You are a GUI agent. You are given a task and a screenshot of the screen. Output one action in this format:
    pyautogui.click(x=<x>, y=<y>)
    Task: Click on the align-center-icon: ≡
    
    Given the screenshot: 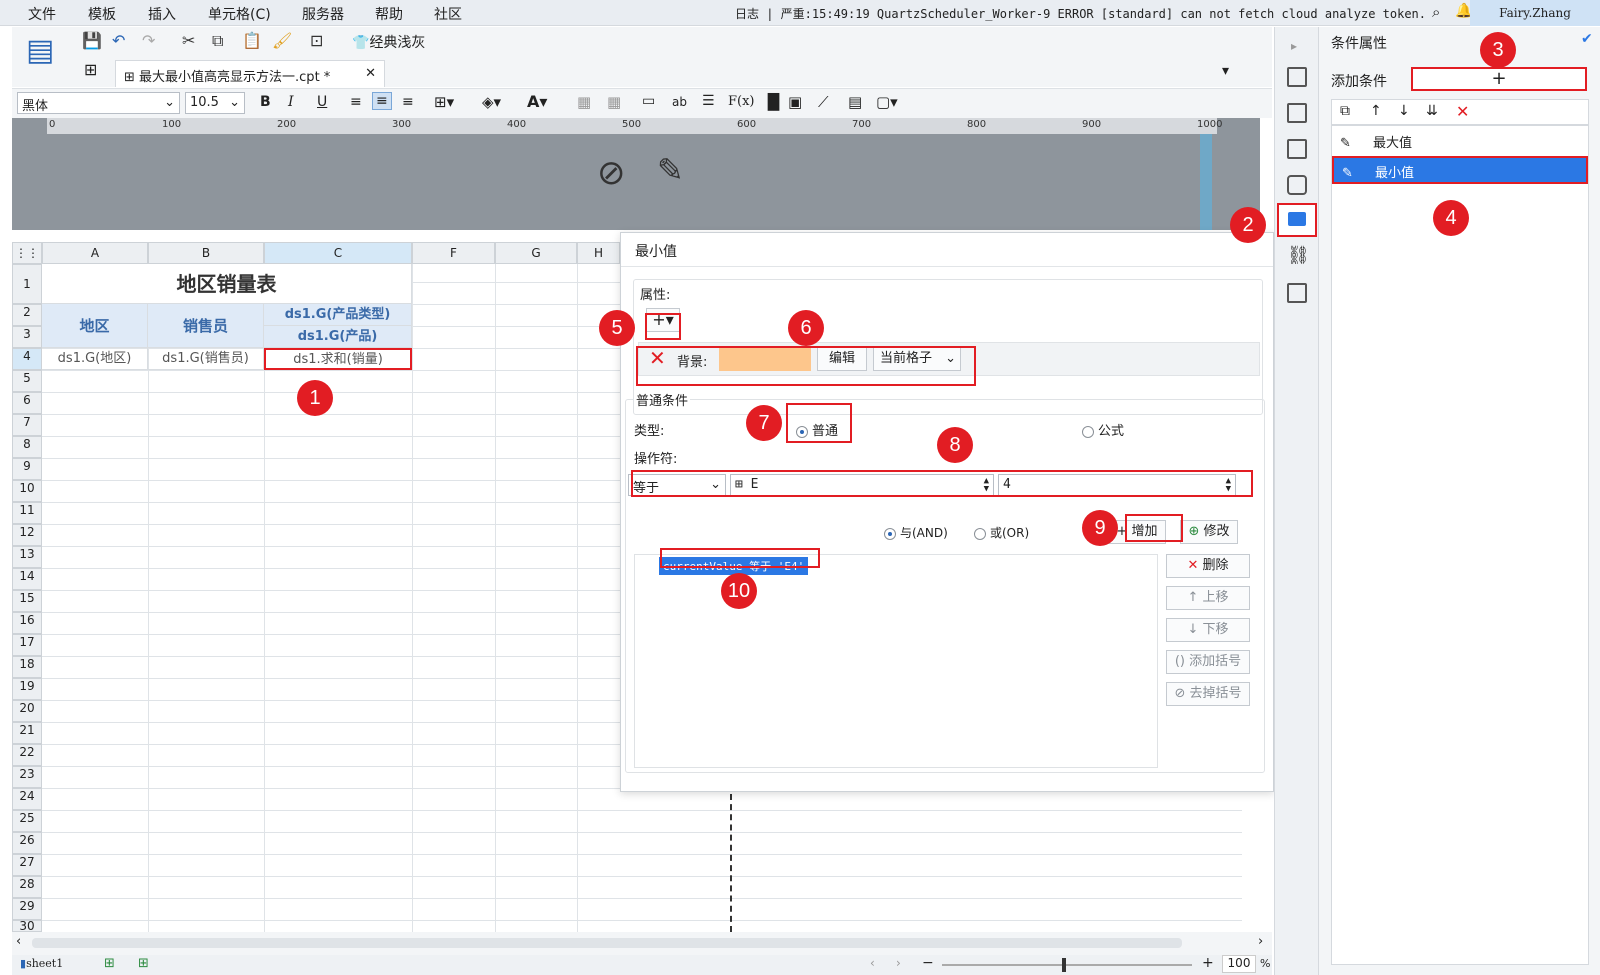 What is the action you would take?
    pyautogui.click(x=382, y=101)
    